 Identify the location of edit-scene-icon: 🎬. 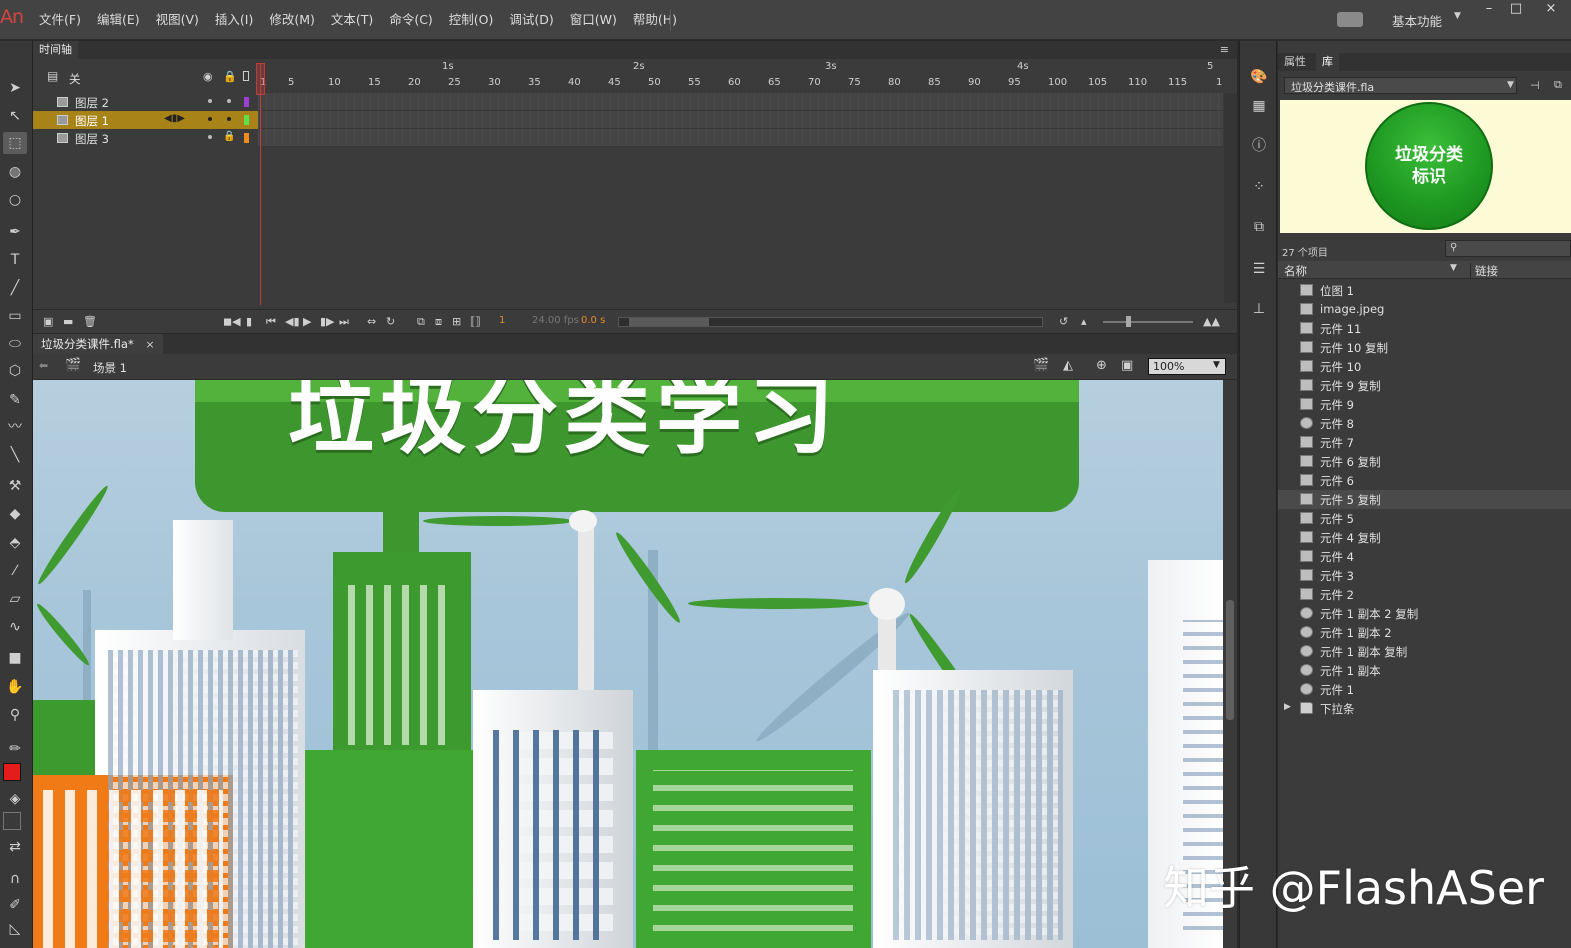
(1041, 365).